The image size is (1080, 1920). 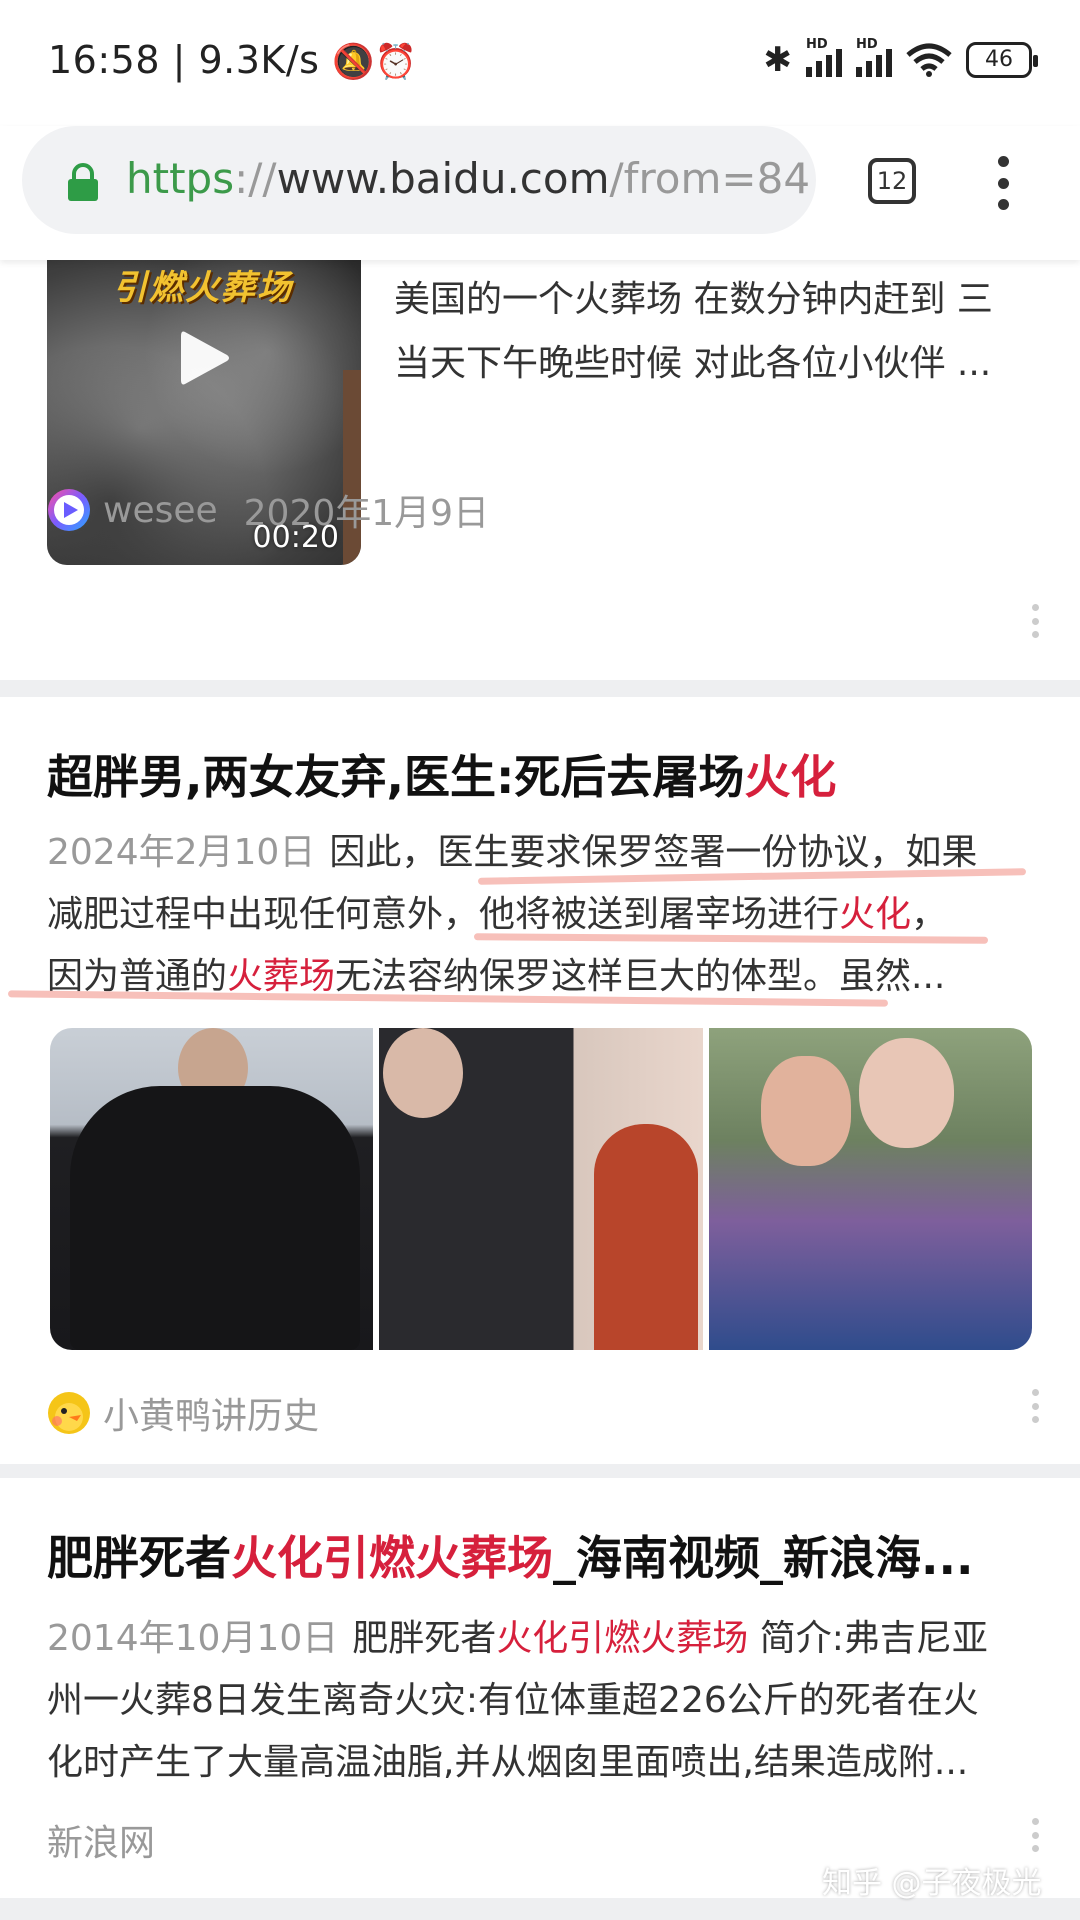 I want to click on signal-icon-2: HD, so click(x=874, y=57).